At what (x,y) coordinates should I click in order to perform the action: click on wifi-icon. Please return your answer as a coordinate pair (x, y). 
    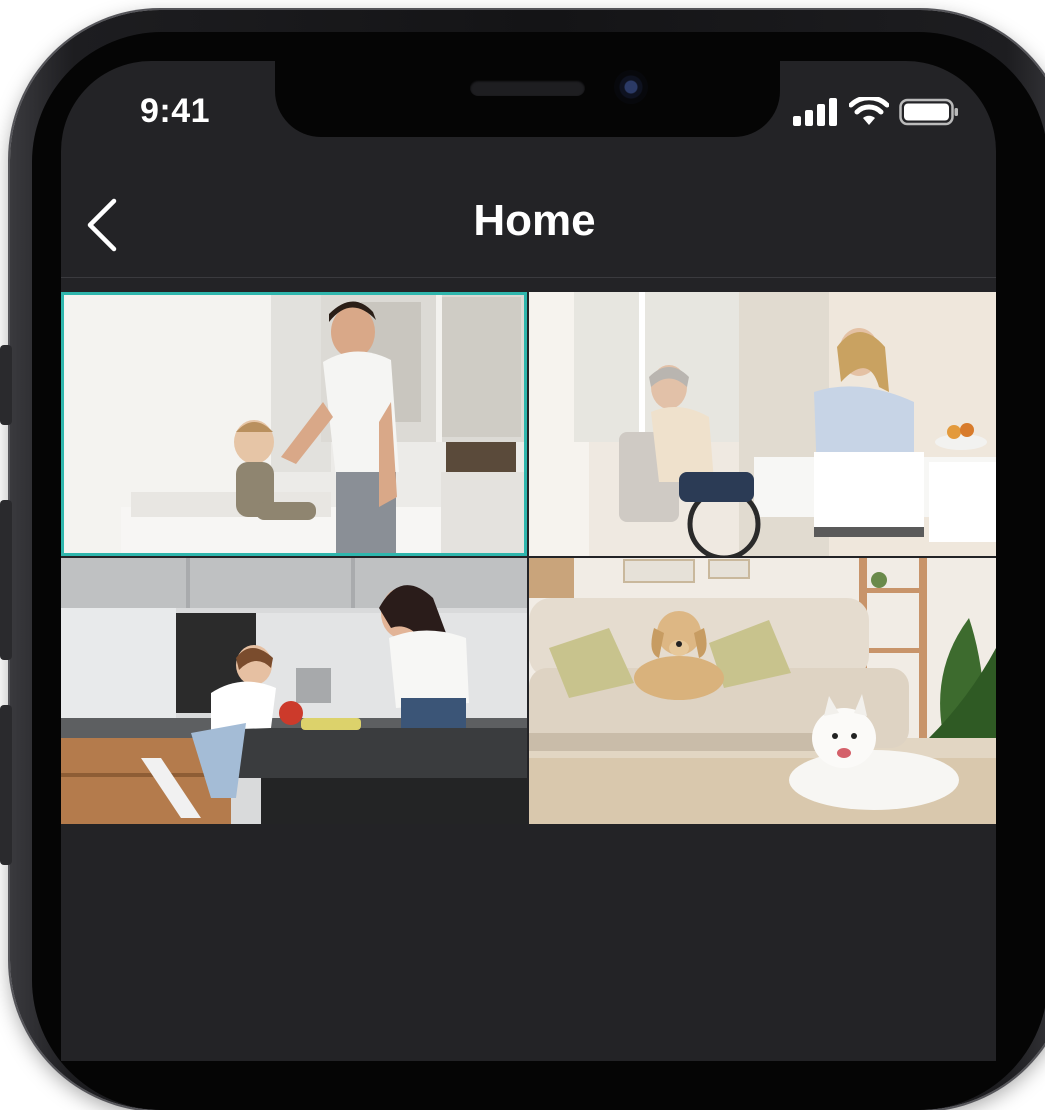
    Looking at the image, I should click on (869, 111).